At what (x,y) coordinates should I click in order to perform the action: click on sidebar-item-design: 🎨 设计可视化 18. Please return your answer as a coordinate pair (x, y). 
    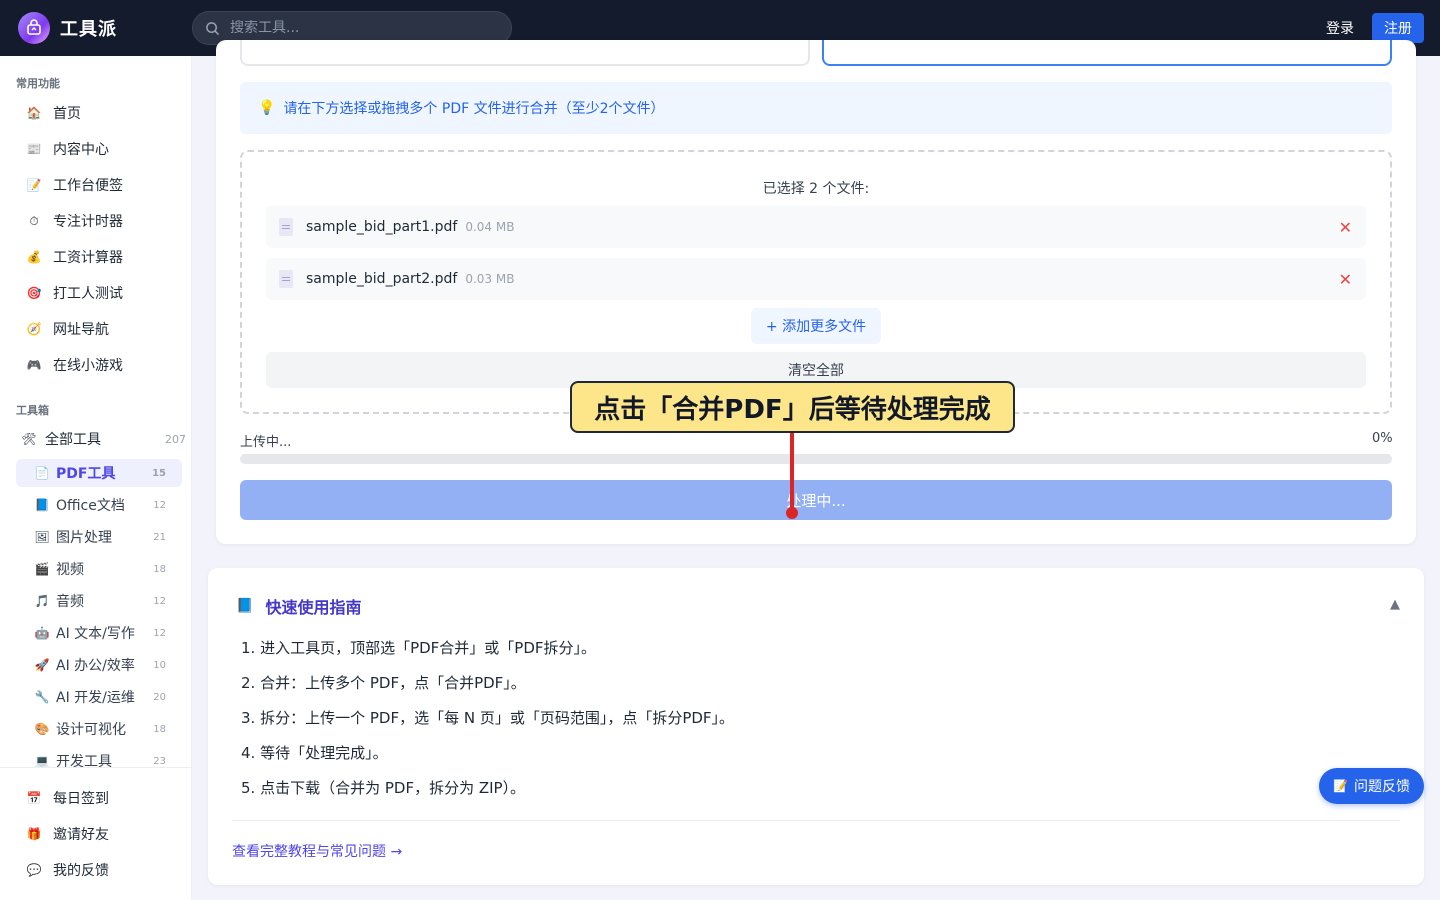
    Looking at the image, I should click on (99, 729).